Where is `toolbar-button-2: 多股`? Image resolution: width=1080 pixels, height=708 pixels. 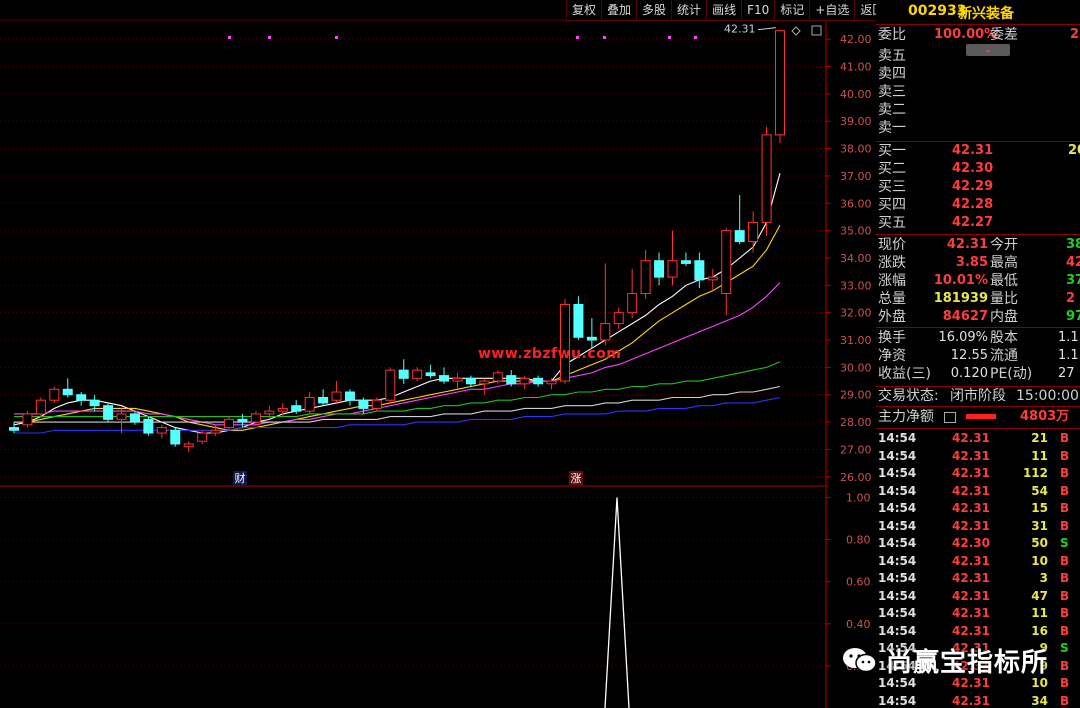 toolbar-button-2: 多股 is located at coordinates (654, 10).